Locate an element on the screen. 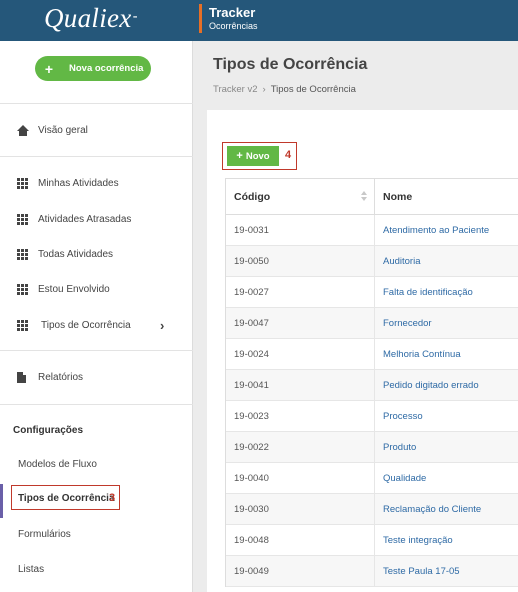 The height and width of the screenshot is (592, 518). table-row: 19-0050 Auditoria is located at coordinates (372, 261).